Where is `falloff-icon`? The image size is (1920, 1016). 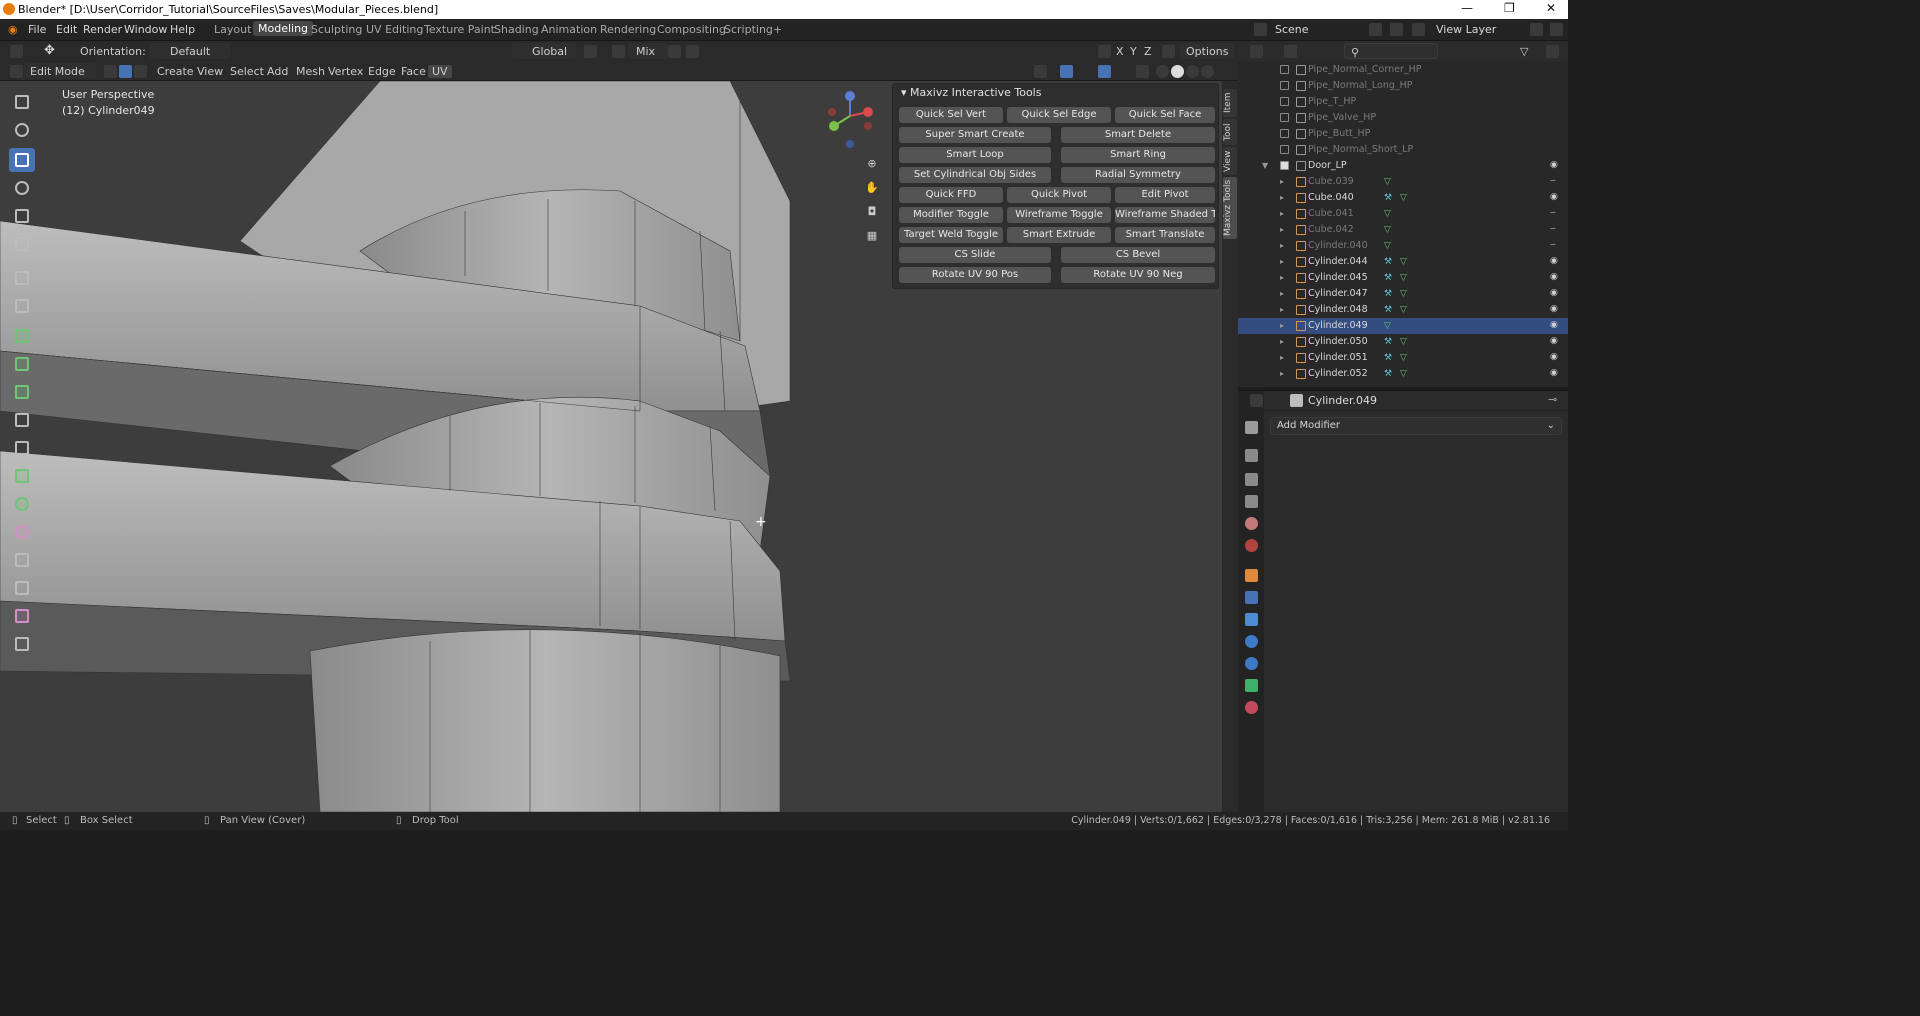
falloff-icon is located at coordinates (692, 51).